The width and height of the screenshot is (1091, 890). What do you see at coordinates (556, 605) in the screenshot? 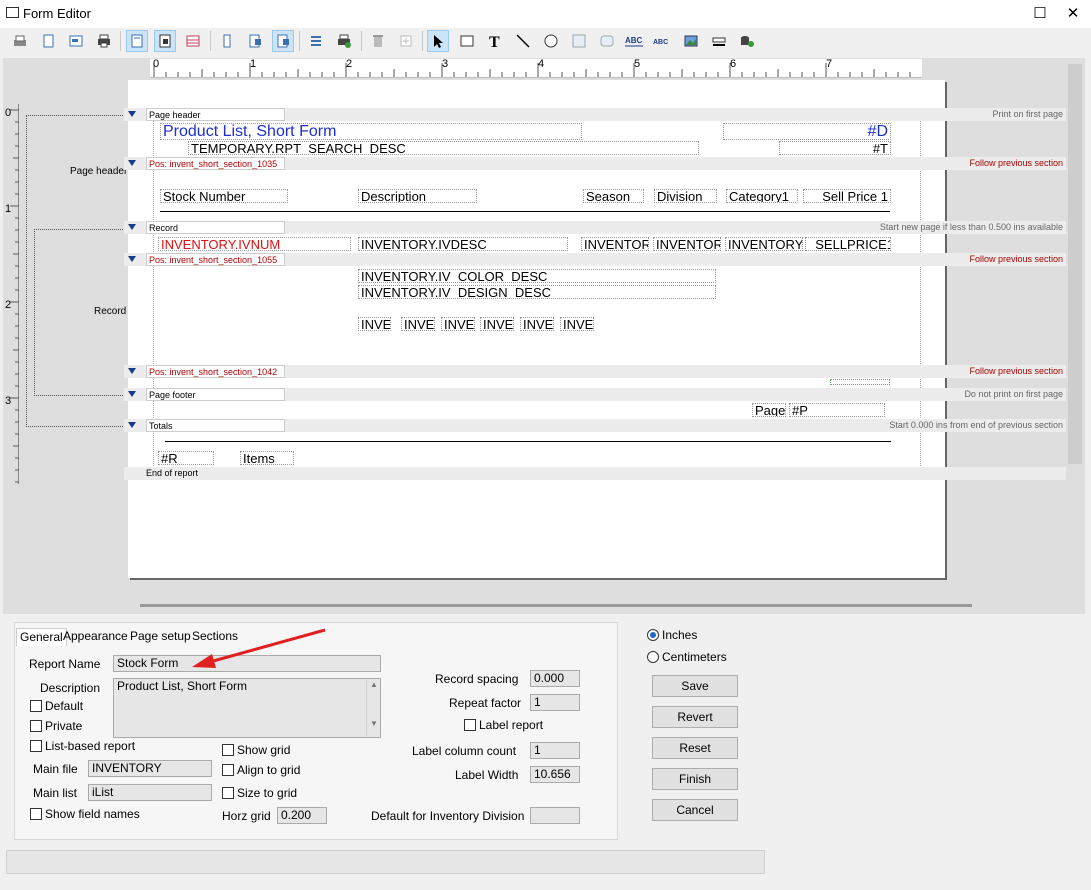
I see `horizontal-scrollbar` at bounding box center [556, 605].